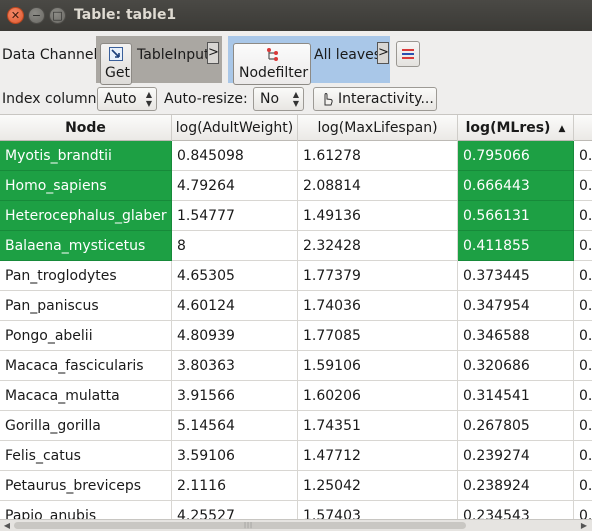 The width and height of the screenshot is (592, 531). What do you see at coordinates (235, 128) in the screenshot?
I see `column-header-adult-weight: log(AdultWeight)` at bounding box center [235, 128].